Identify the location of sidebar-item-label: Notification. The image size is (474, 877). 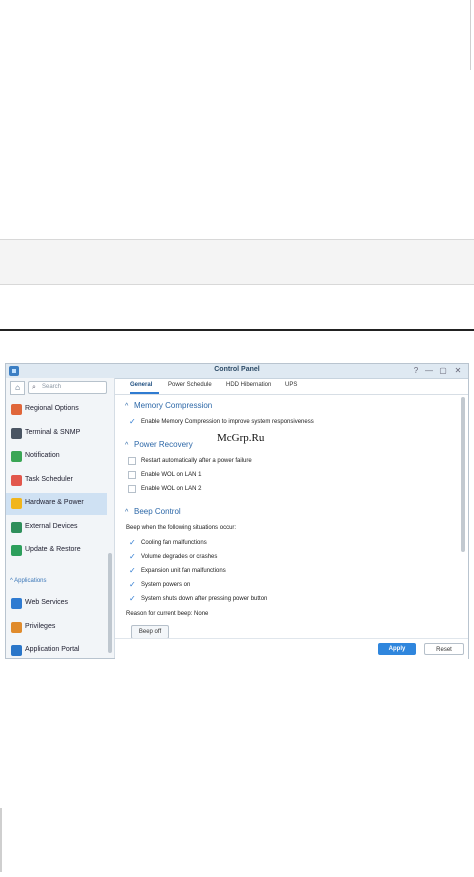
(42, 455).